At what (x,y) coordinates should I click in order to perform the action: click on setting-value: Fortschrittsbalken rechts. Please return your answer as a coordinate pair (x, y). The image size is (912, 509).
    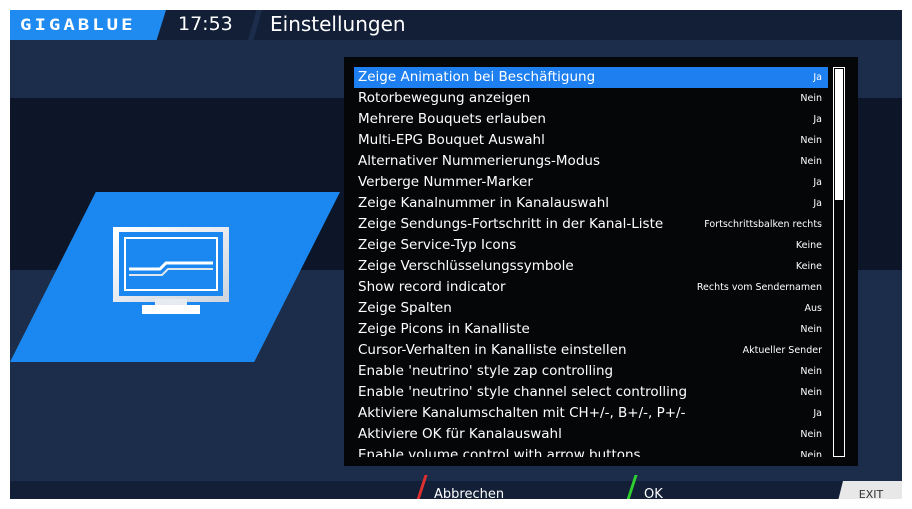
    Looking at the image, I should click on (763, 224).